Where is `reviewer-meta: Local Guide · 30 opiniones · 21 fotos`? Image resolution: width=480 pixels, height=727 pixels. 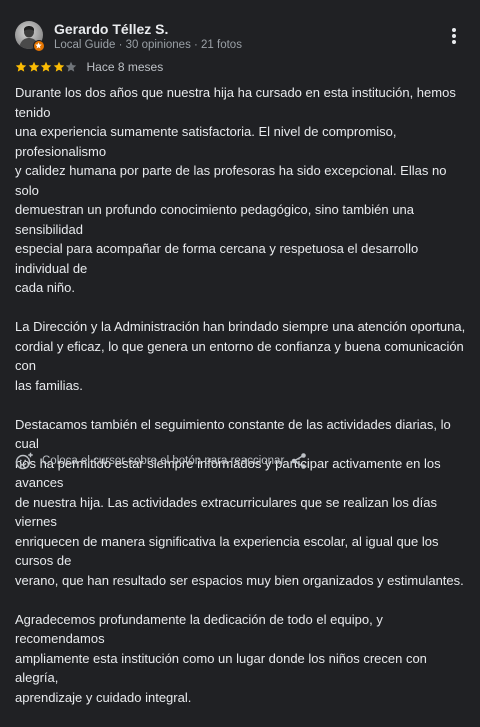
reviewer-meta: Local Guide · 30 opiniones · 21 fotos is located at coordinates (148, 45).